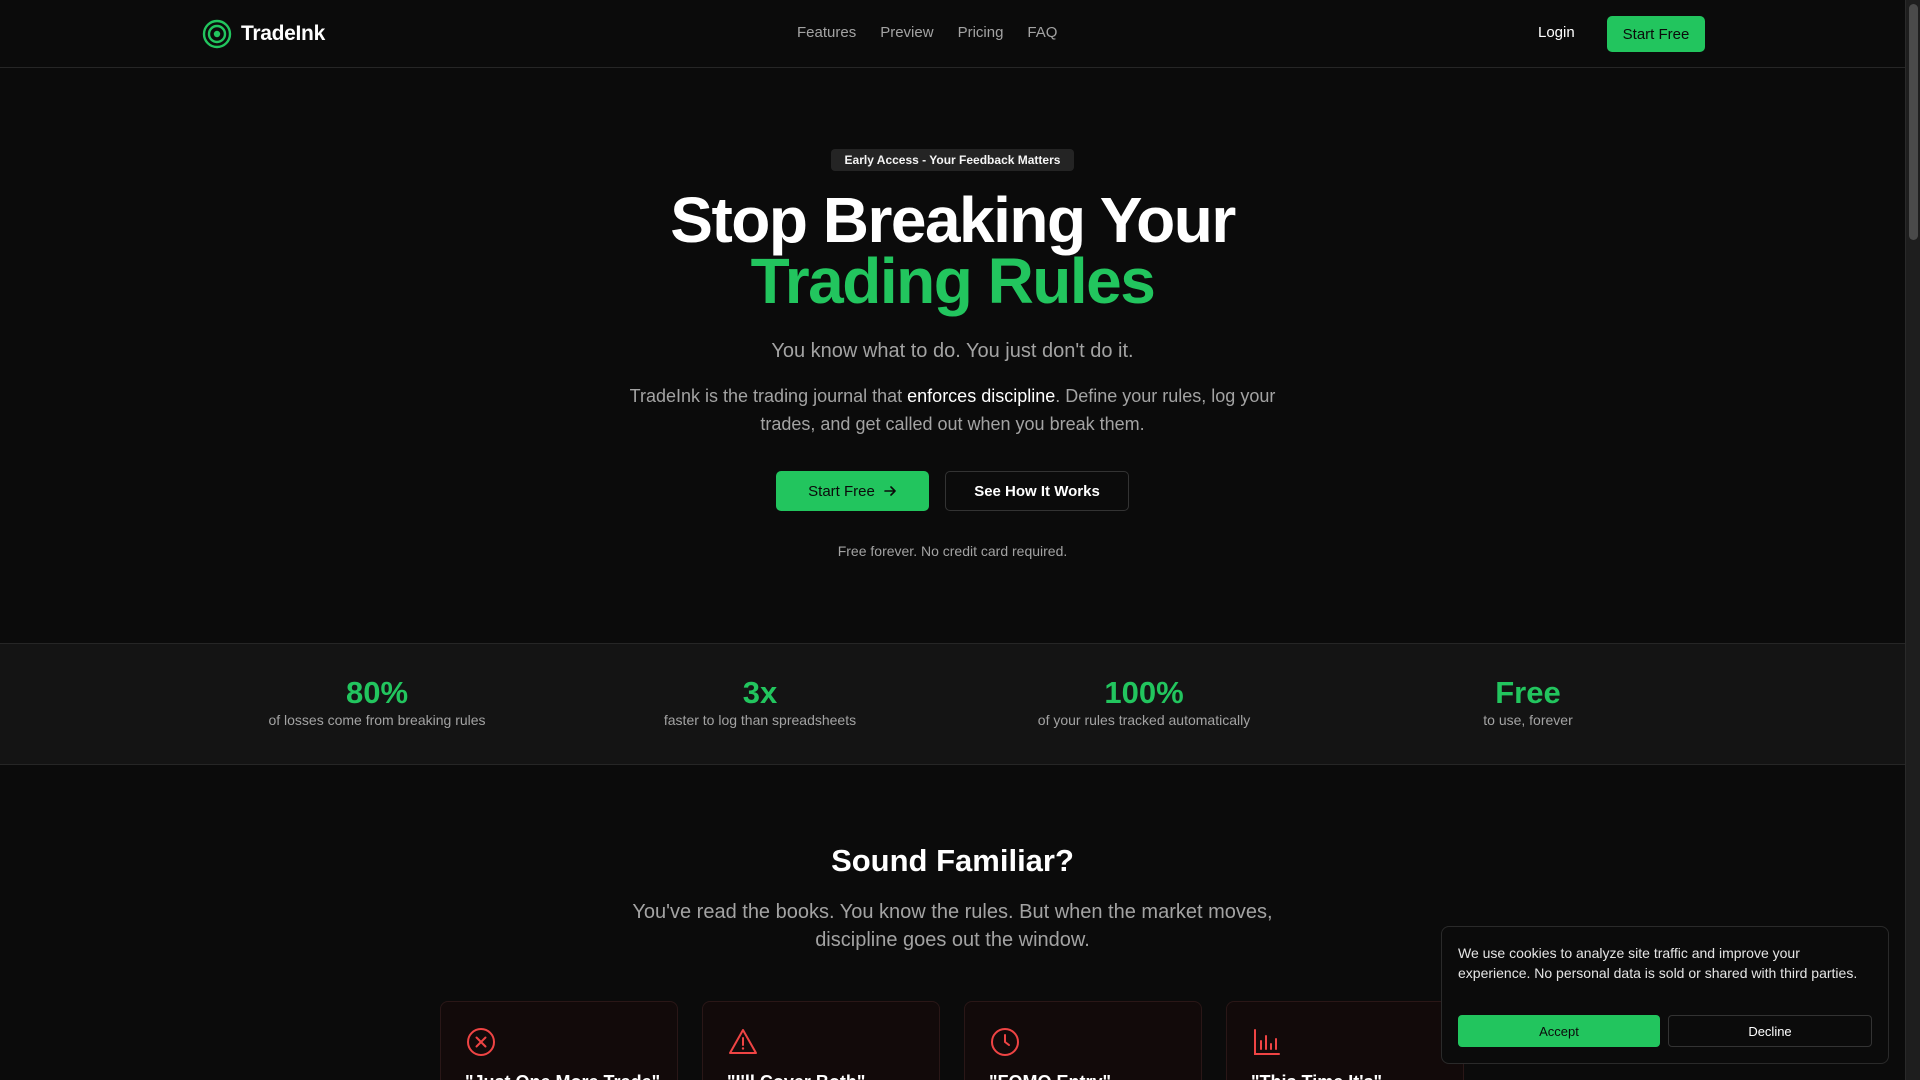 The width and height of the screenshot is (1920, 1080). I want to click on stat-item: Free to use, forever, so click(1528, 702).